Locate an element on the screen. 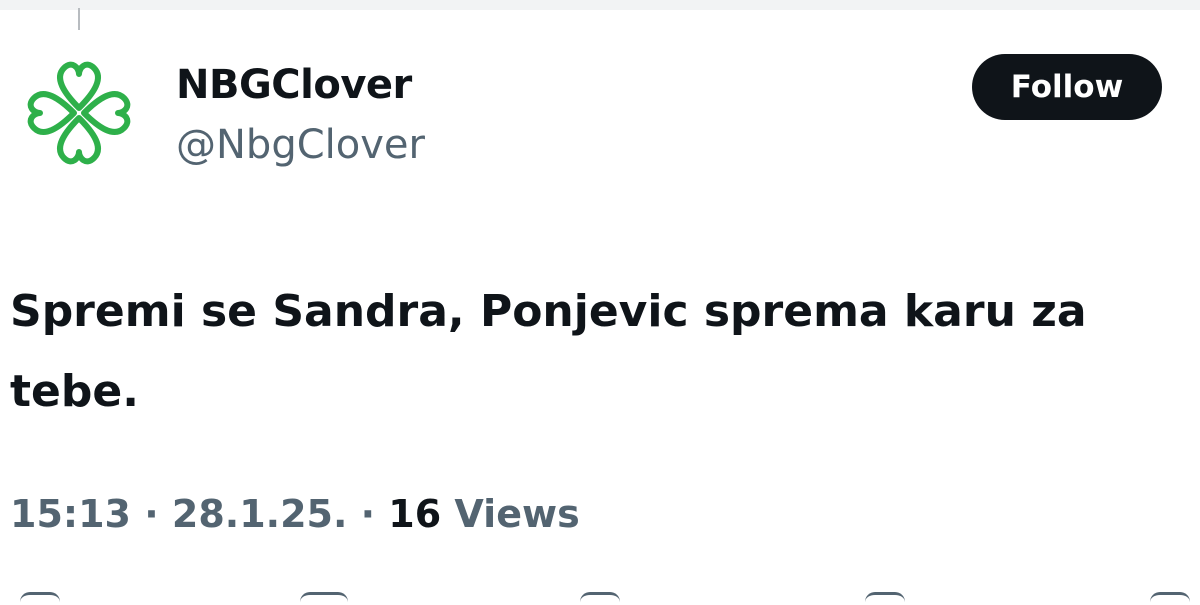 Image resolution: width=1200 pixels, height=605 pixels. reply-icon is located at coordinates (40, 598).